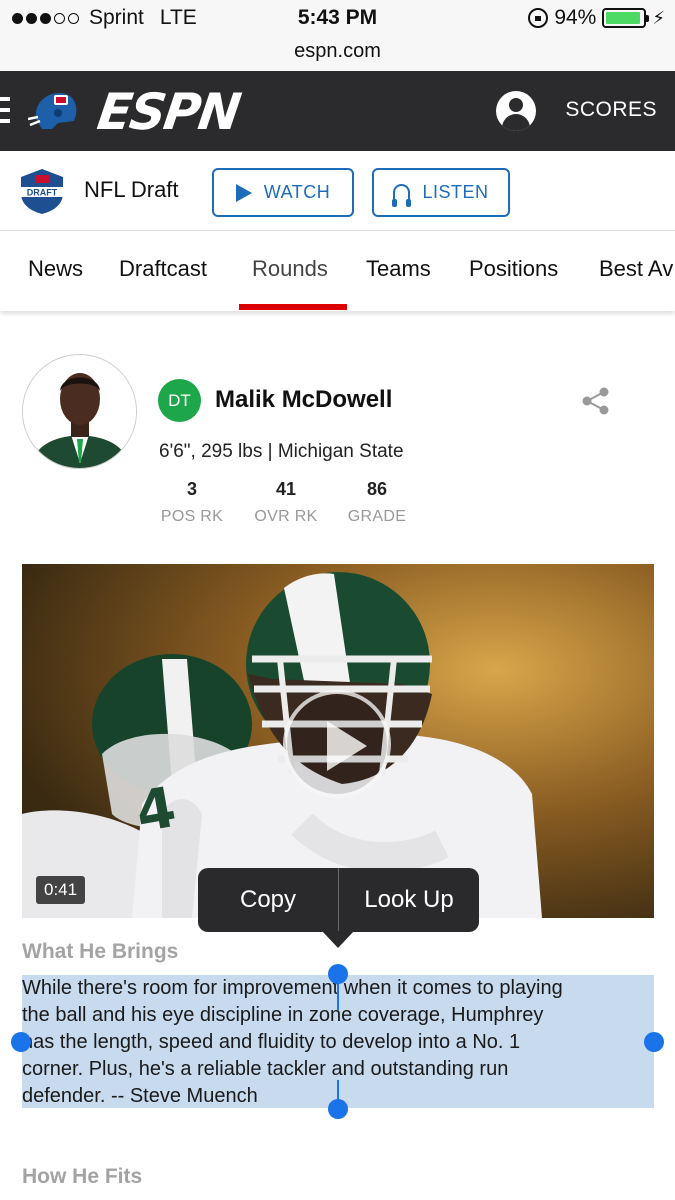 Image resolution: width=675 pixels, height=1200 pixels. What do you see at coordinates (409, 900) in the screenshot?
I see `look-up-menu-item: Look Up` at bounding box center [409, 900].